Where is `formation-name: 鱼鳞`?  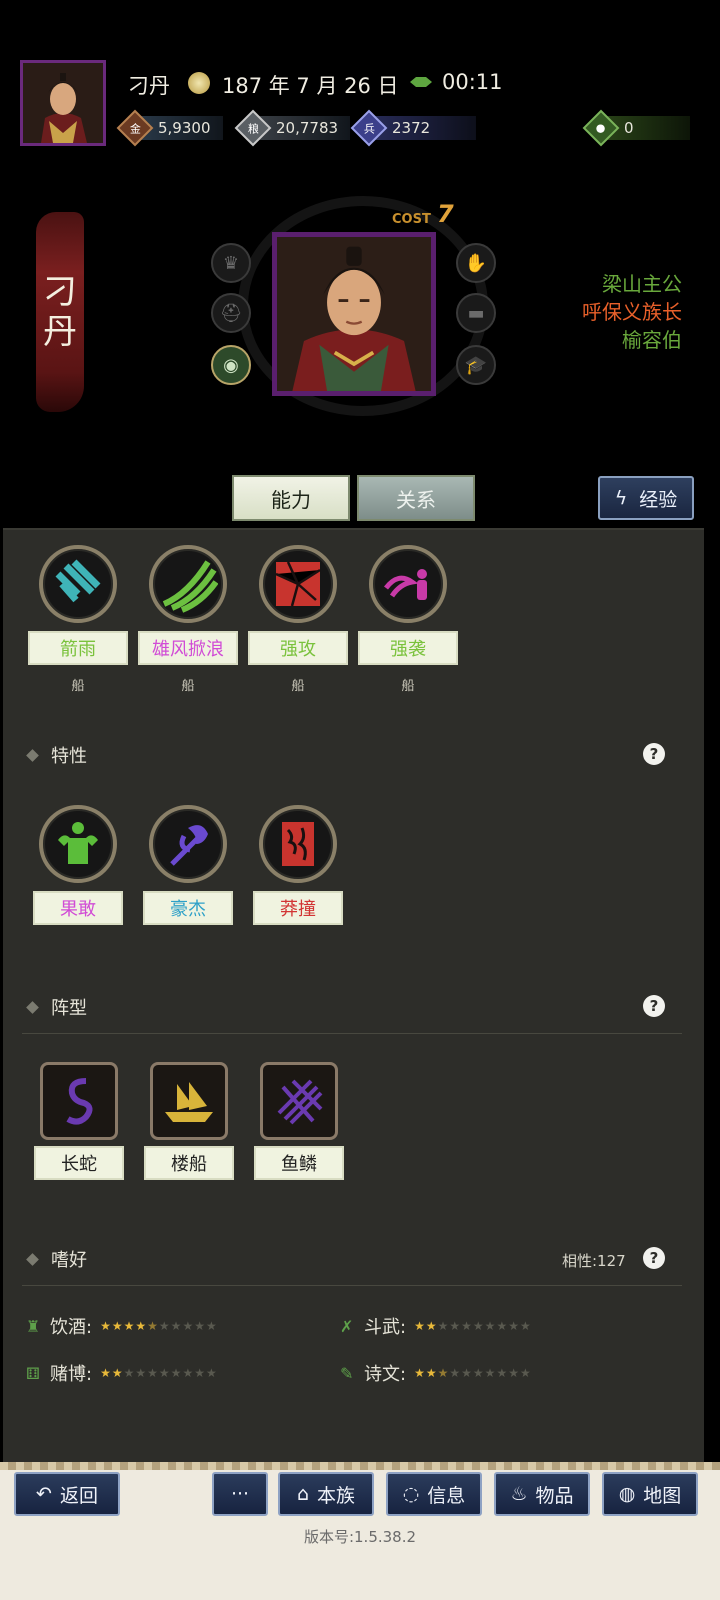 formation-name: 鱼鳞 is located at coordinates (299, 1163).